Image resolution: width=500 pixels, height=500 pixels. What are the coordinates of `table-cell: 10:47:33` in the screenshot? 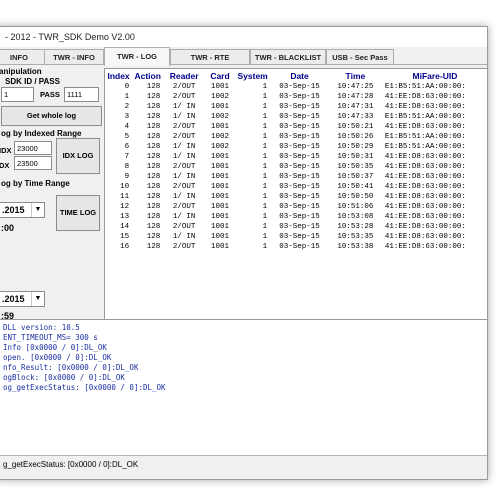 It's located at (355, 117).